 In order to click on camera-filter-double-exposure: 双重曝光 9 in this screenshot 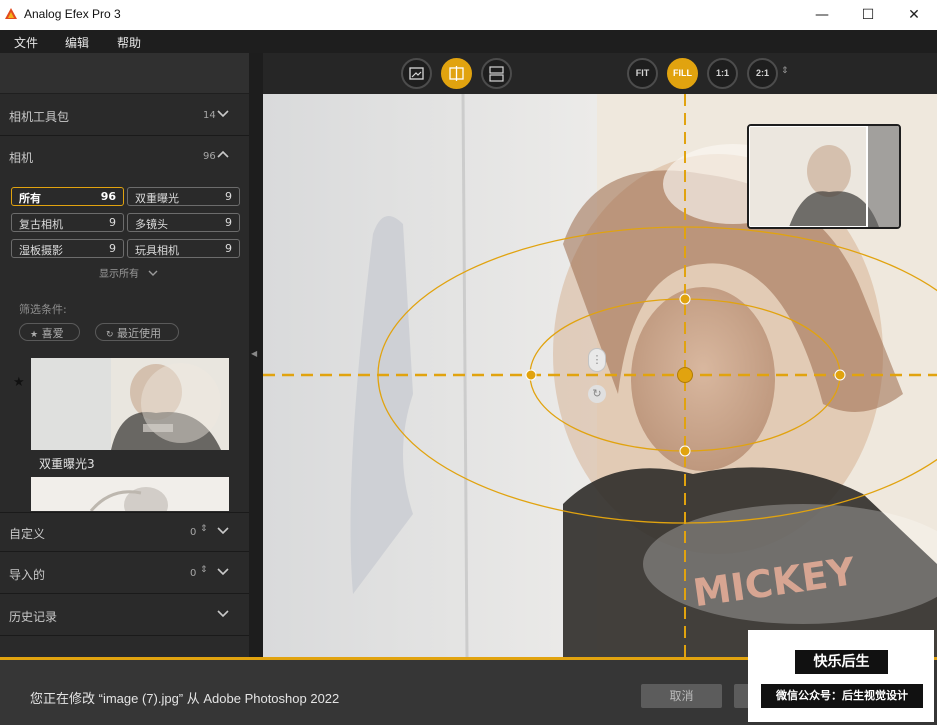, I will do `click(183, 196)`.